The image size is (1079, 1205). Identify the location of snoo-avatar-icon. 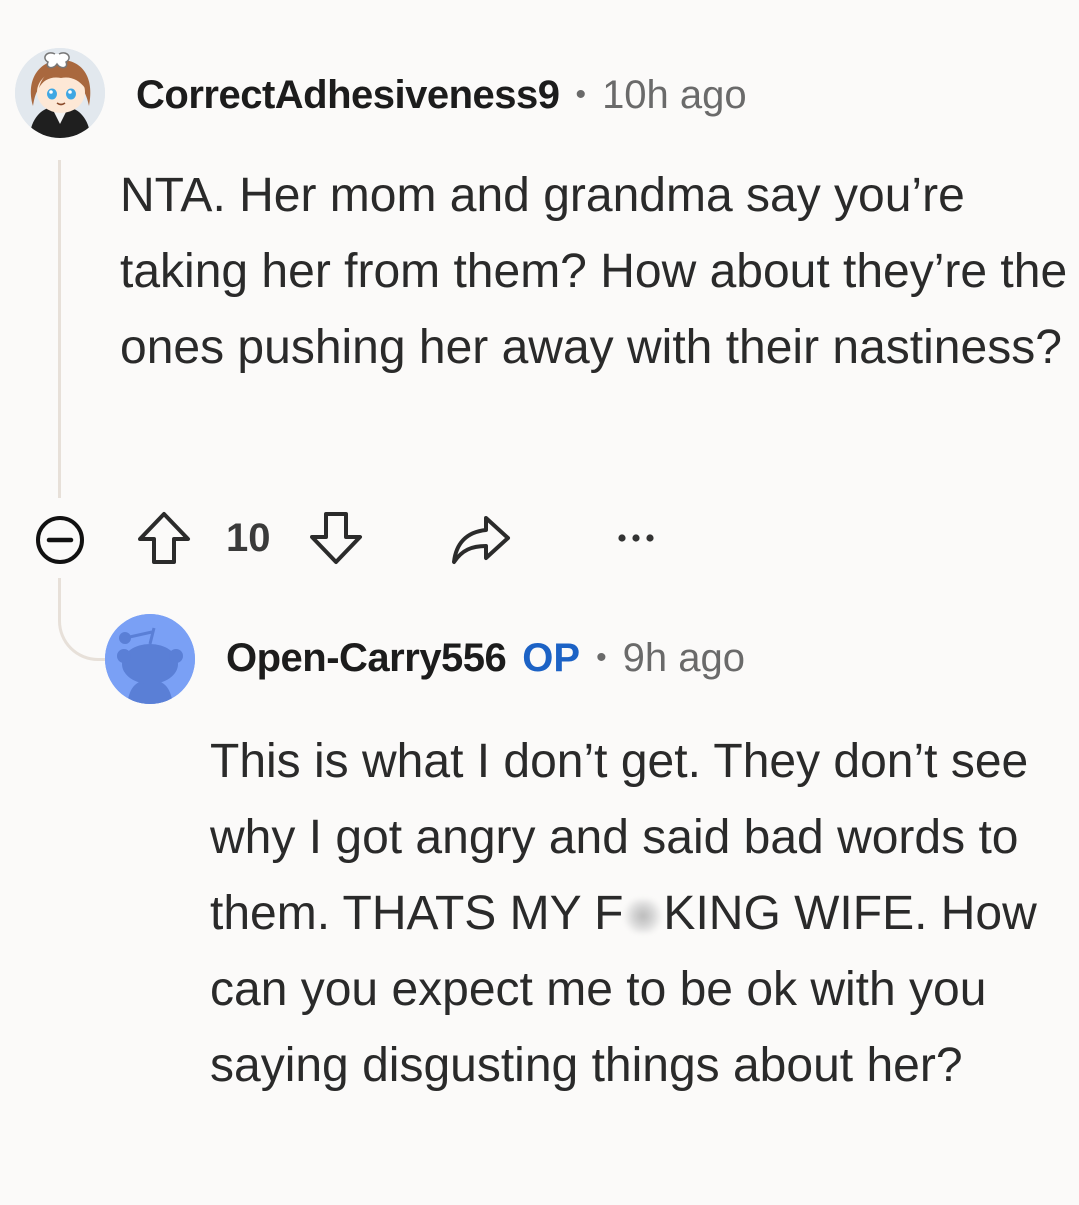
(60, 93).